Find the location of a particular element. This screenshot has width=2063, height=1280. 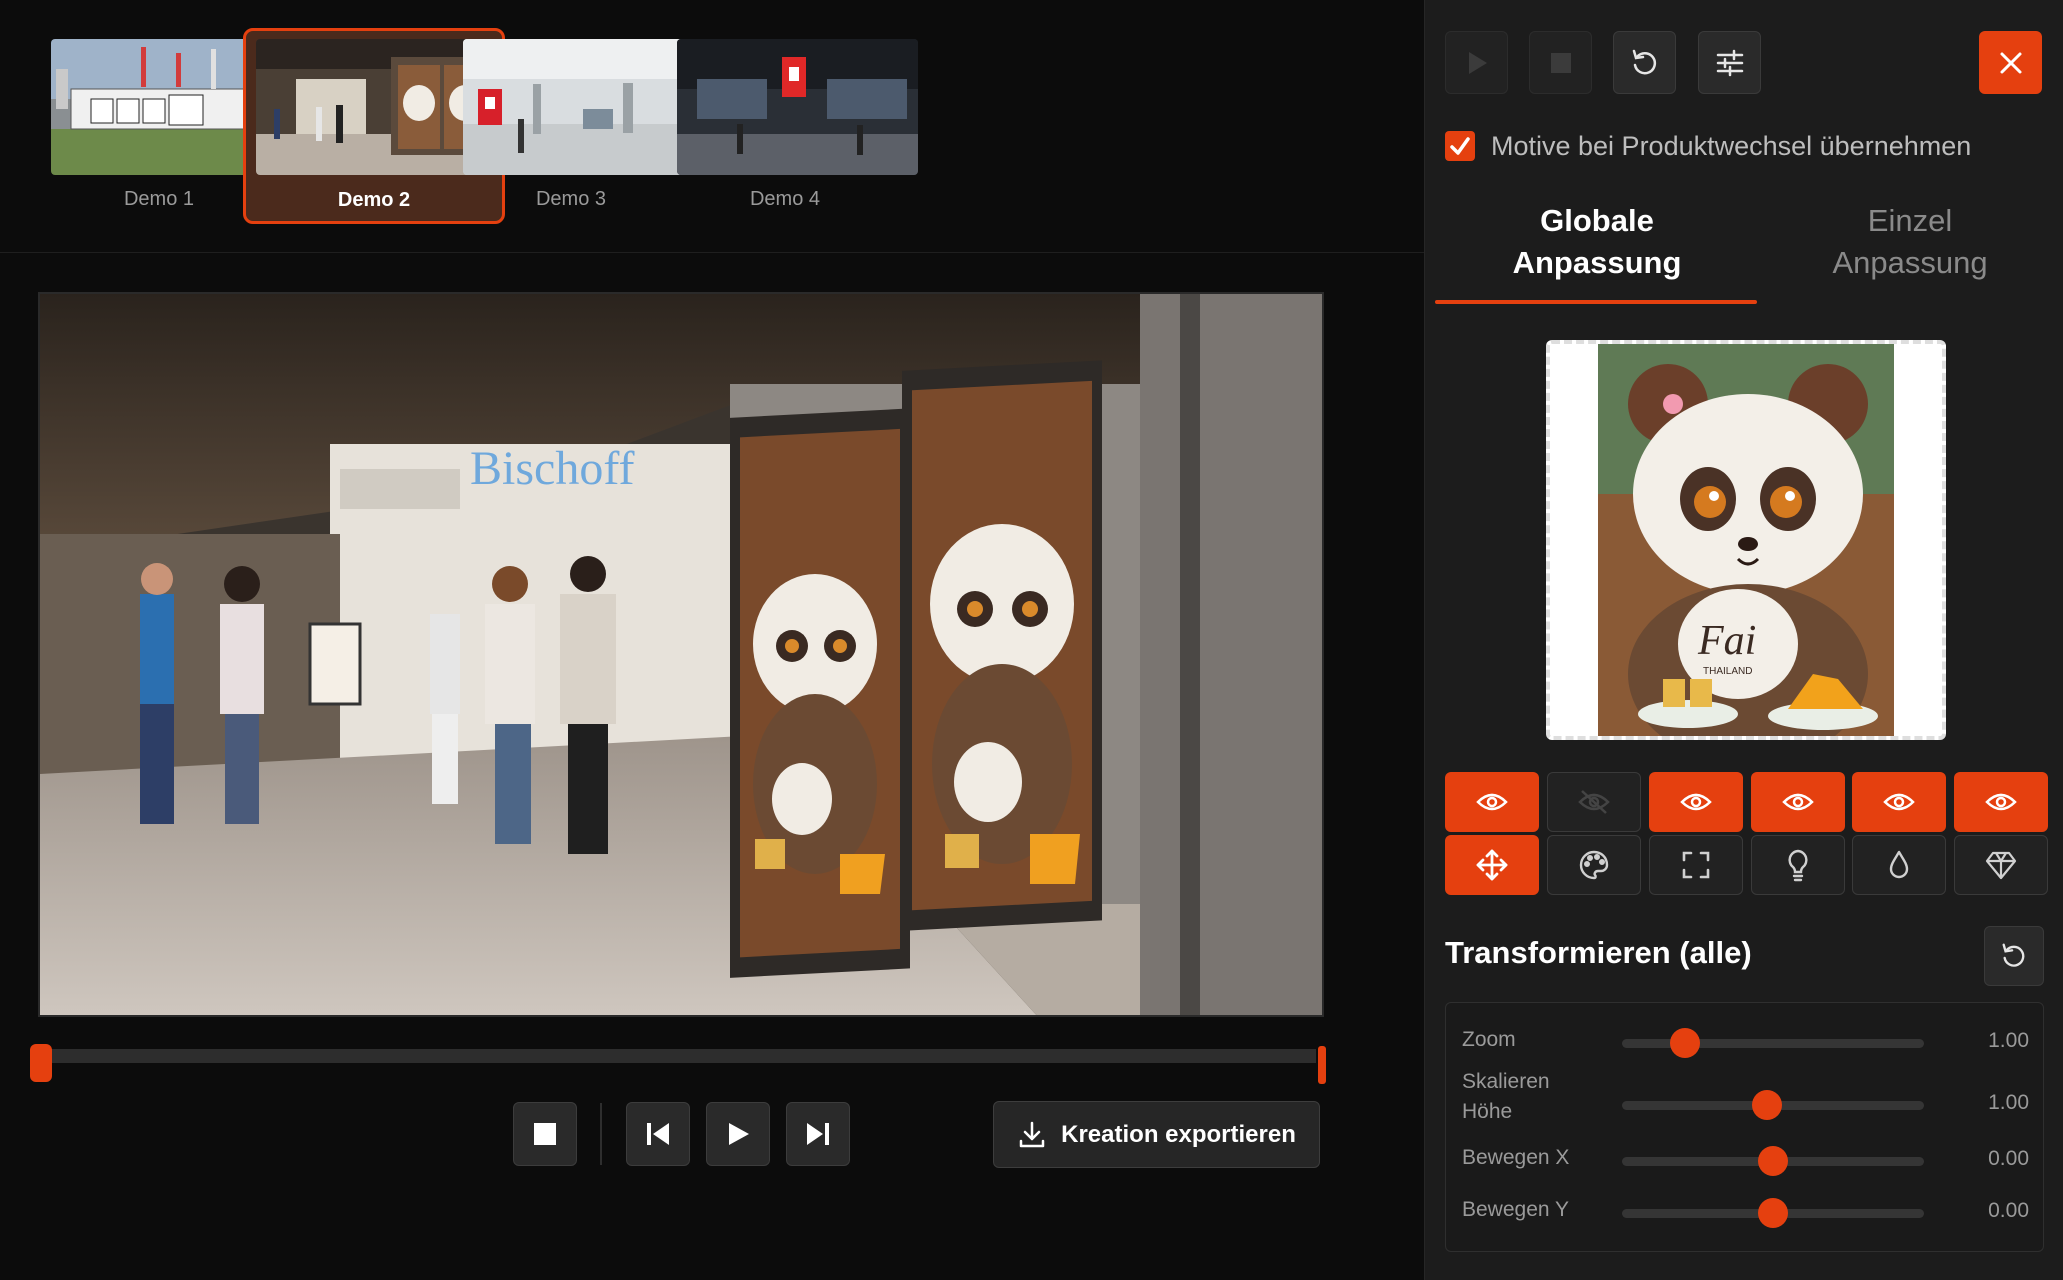

tool-color-button is located at coordinates (1594, 865).